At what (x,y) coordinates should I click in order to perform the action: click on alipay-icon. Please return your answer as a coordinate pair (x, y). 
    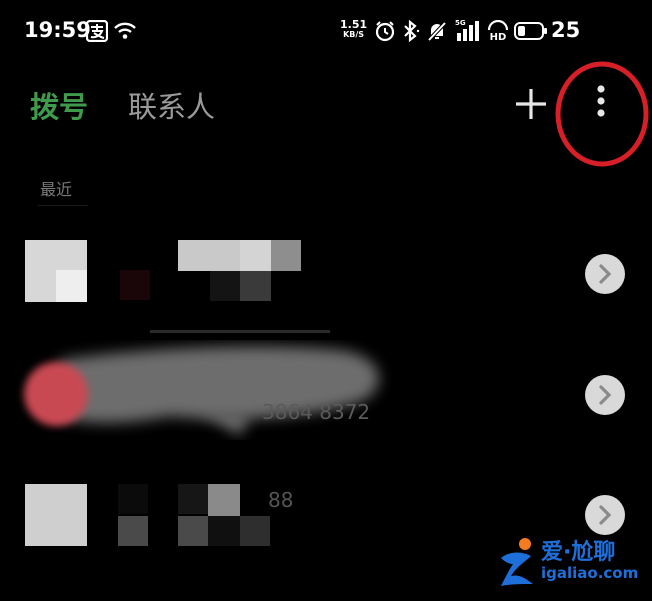
    Looking at the image, I should click on (97, 31).